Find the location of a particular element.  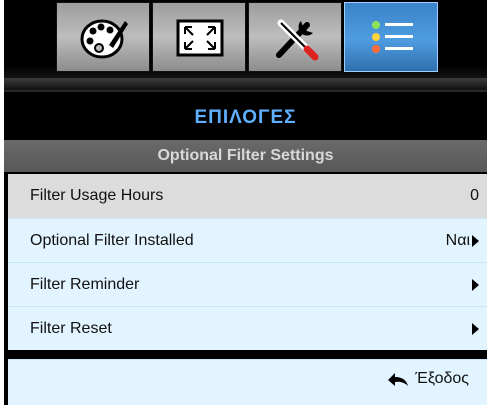

filter-reset-label: Filter Reset is located at coordinates (71, 328).